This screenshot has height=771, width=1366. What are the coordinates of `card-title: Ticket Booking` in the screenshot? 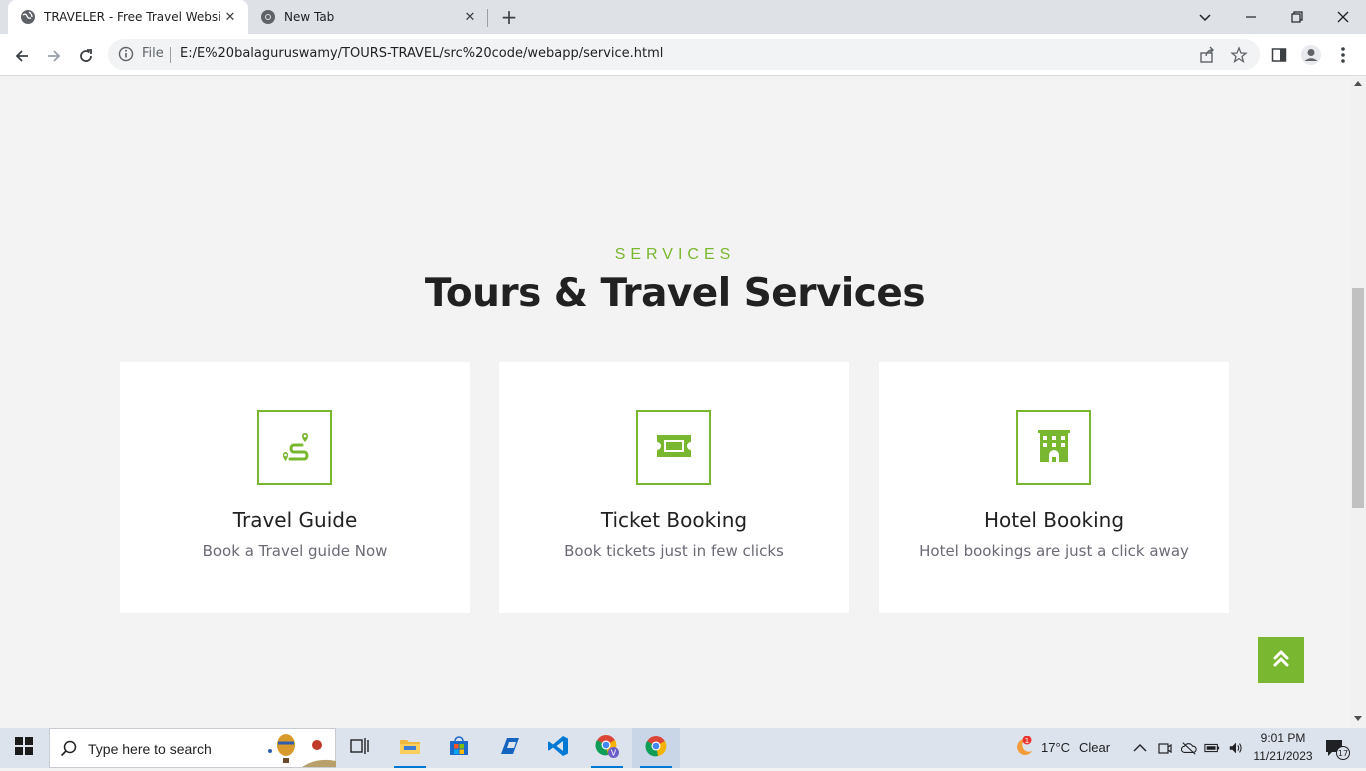 It's located at (674, 520).